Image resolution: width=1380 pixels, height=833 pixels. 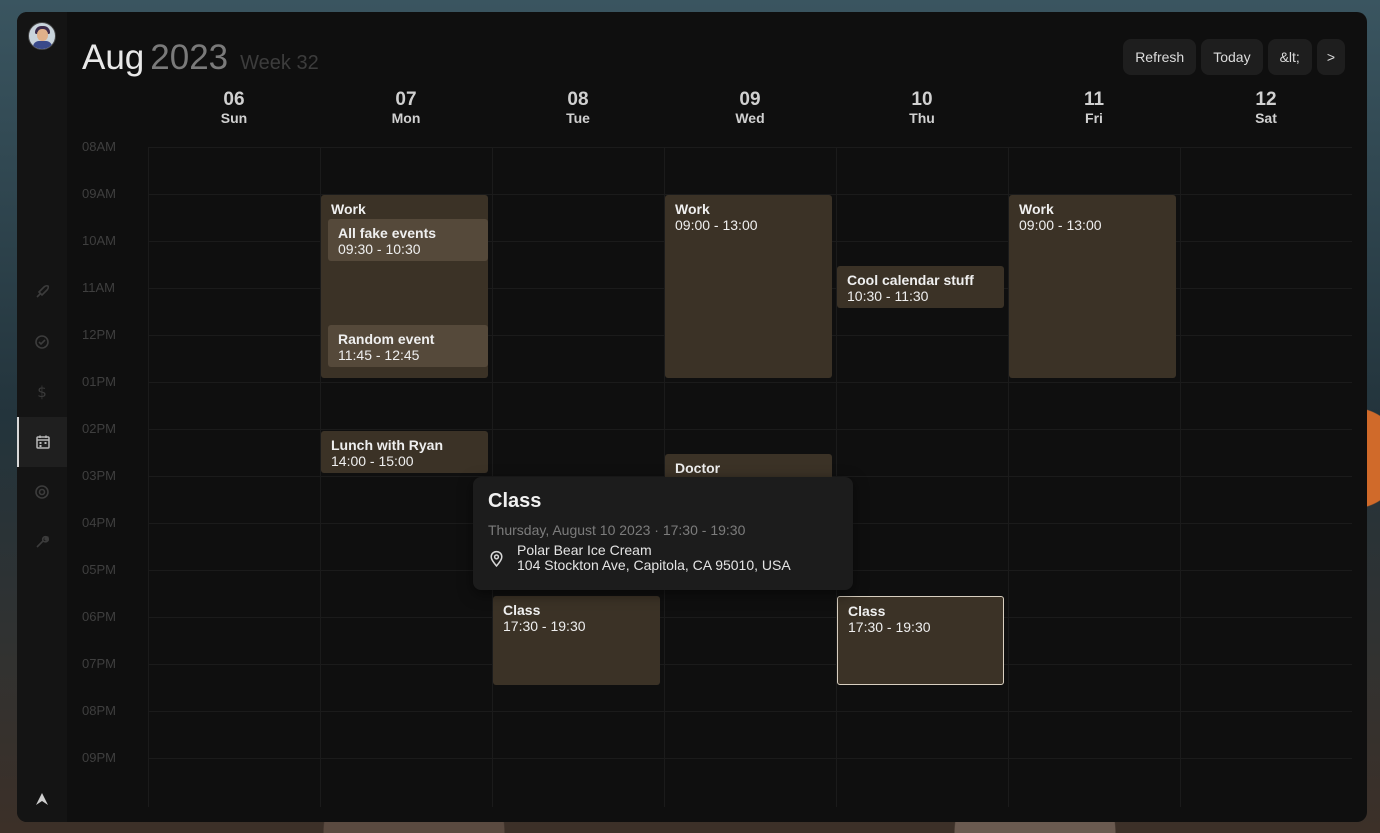 What do you see at coordinates (920, 640) in the screenshot?
I see `event-thu-class-selected: Class 17:30 - 19:30` at bounding box center [920, 640].